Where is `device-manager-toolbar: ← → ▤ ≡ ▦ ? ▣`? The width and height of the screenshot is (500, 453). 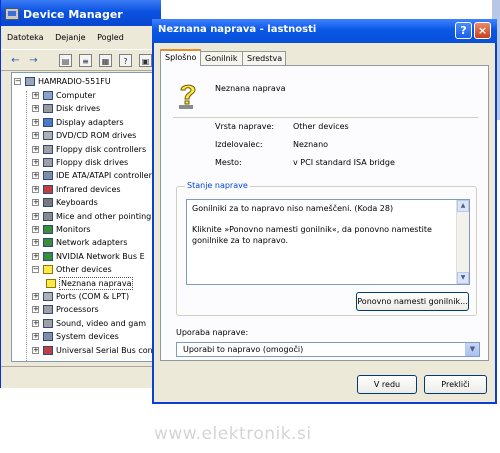
device-manager-toolbar: ← → ▤ ≡ ▦ ? ▣ is located at coordinates (81, 60).